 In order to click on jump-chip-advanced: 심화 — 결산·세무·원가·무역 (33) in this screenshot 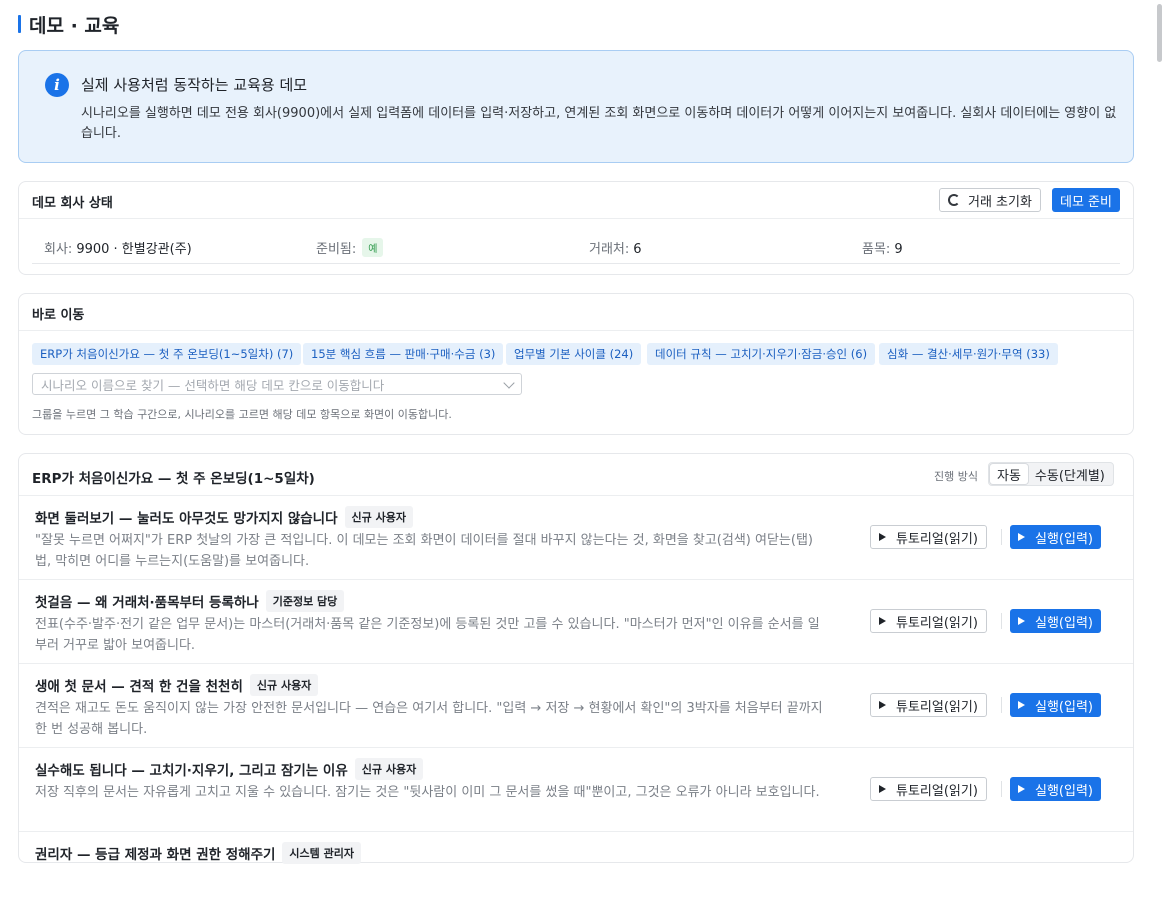, I will do `click(968, 354)`.